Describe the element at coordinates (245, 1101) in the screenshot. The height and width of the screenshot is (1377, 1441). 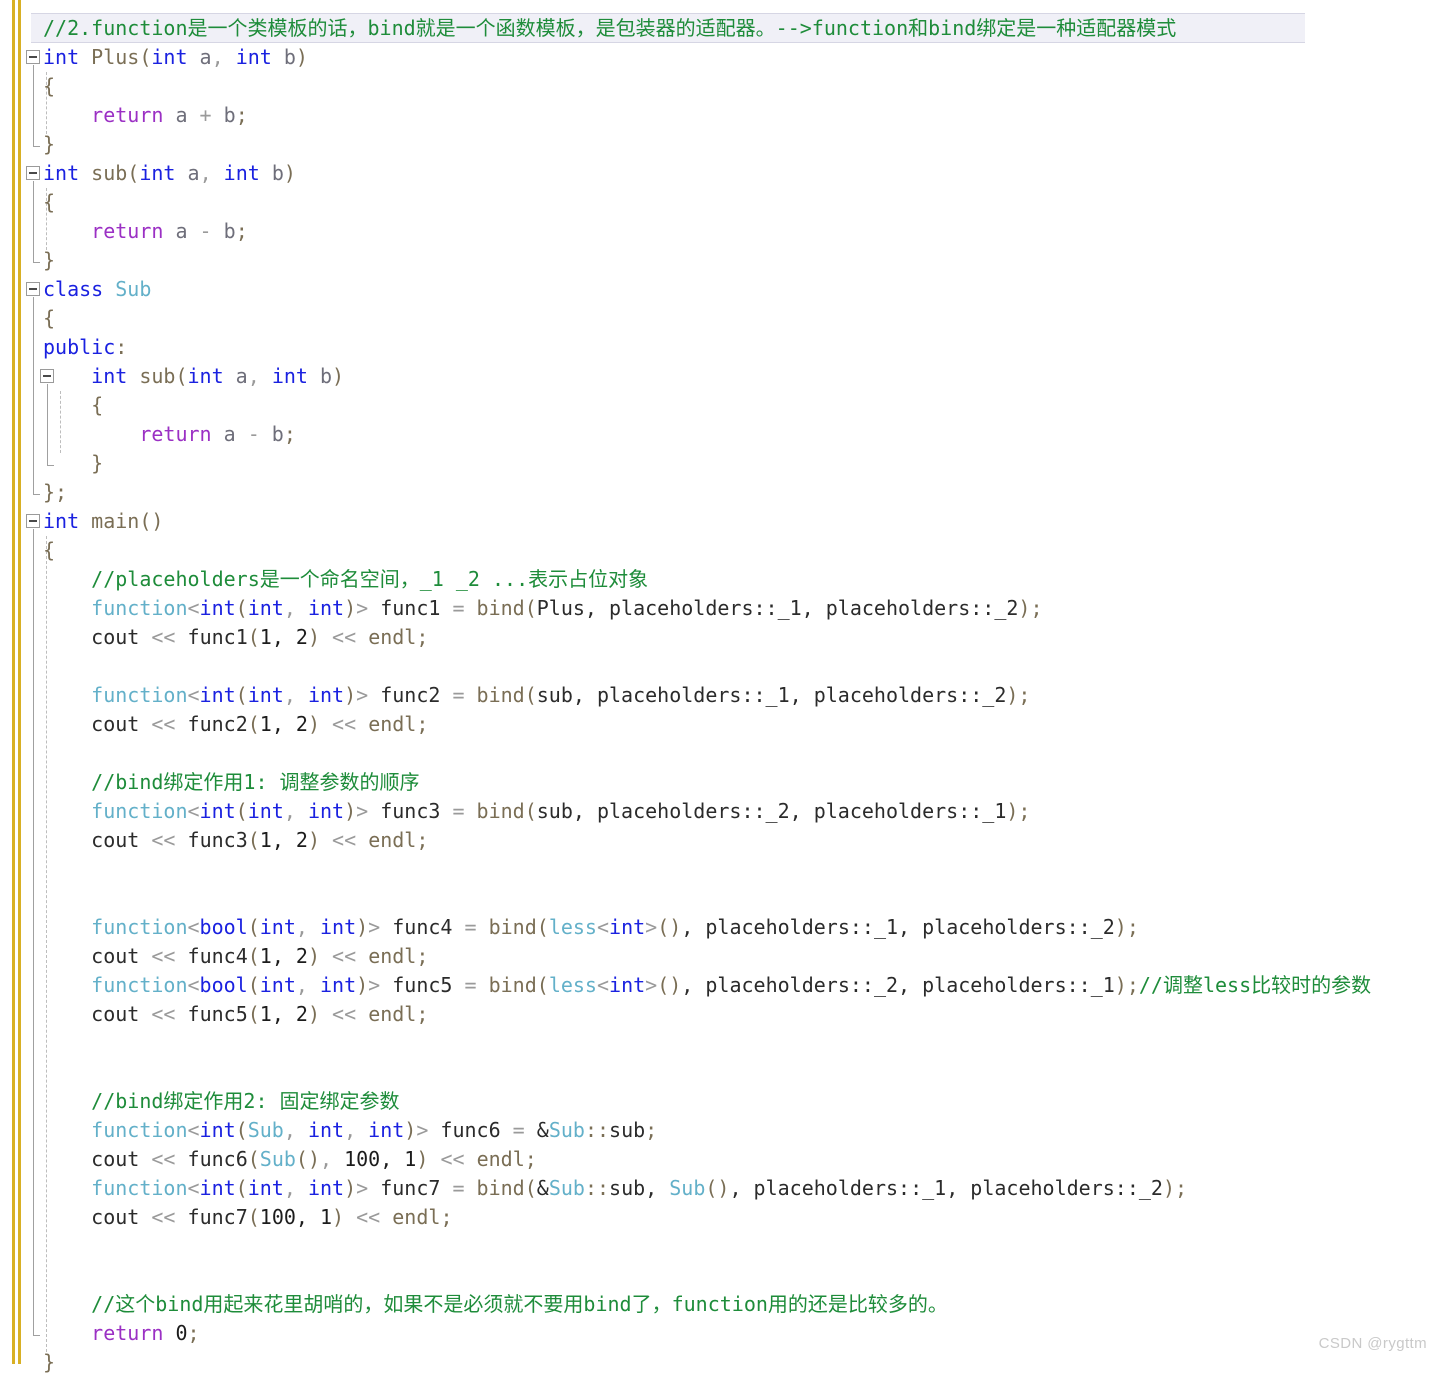
I see `code-line-text: //bind绑定作用2: 固定绑定参数` at that location.